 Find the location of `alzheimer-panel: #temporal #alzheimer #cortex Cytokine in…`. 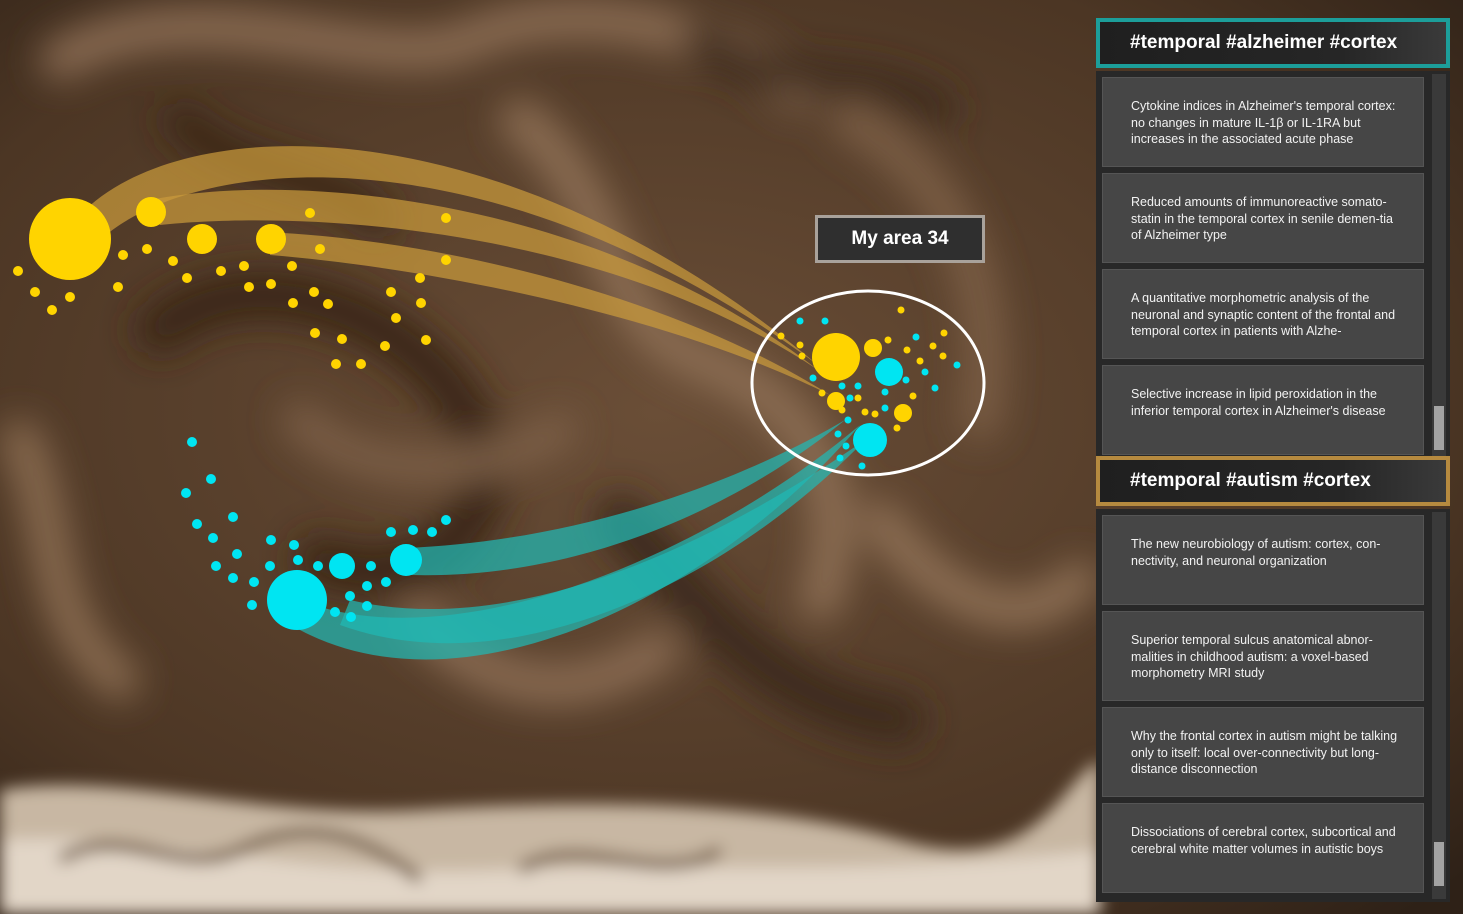

alzheimer-panel: #temporal #alzheimer #cortex Cytokine in… is located at coordinates (1273, 241).